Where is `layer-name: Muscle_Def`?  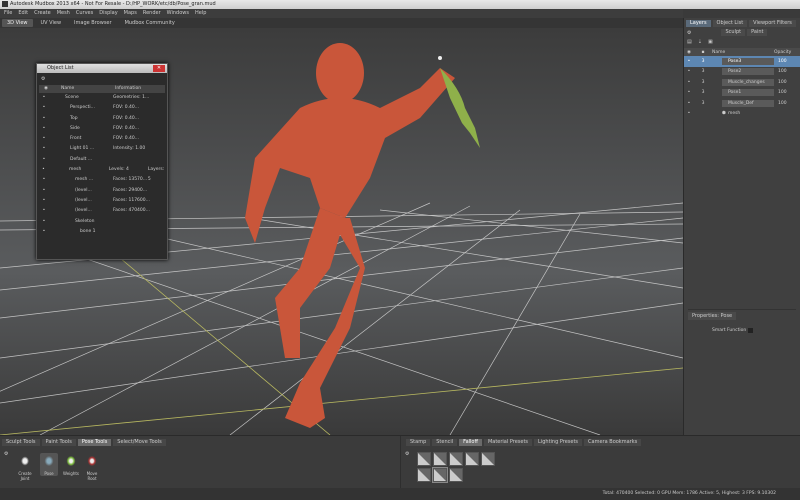
layer-name: Muscle_Def is located at coordinates (748, 103).